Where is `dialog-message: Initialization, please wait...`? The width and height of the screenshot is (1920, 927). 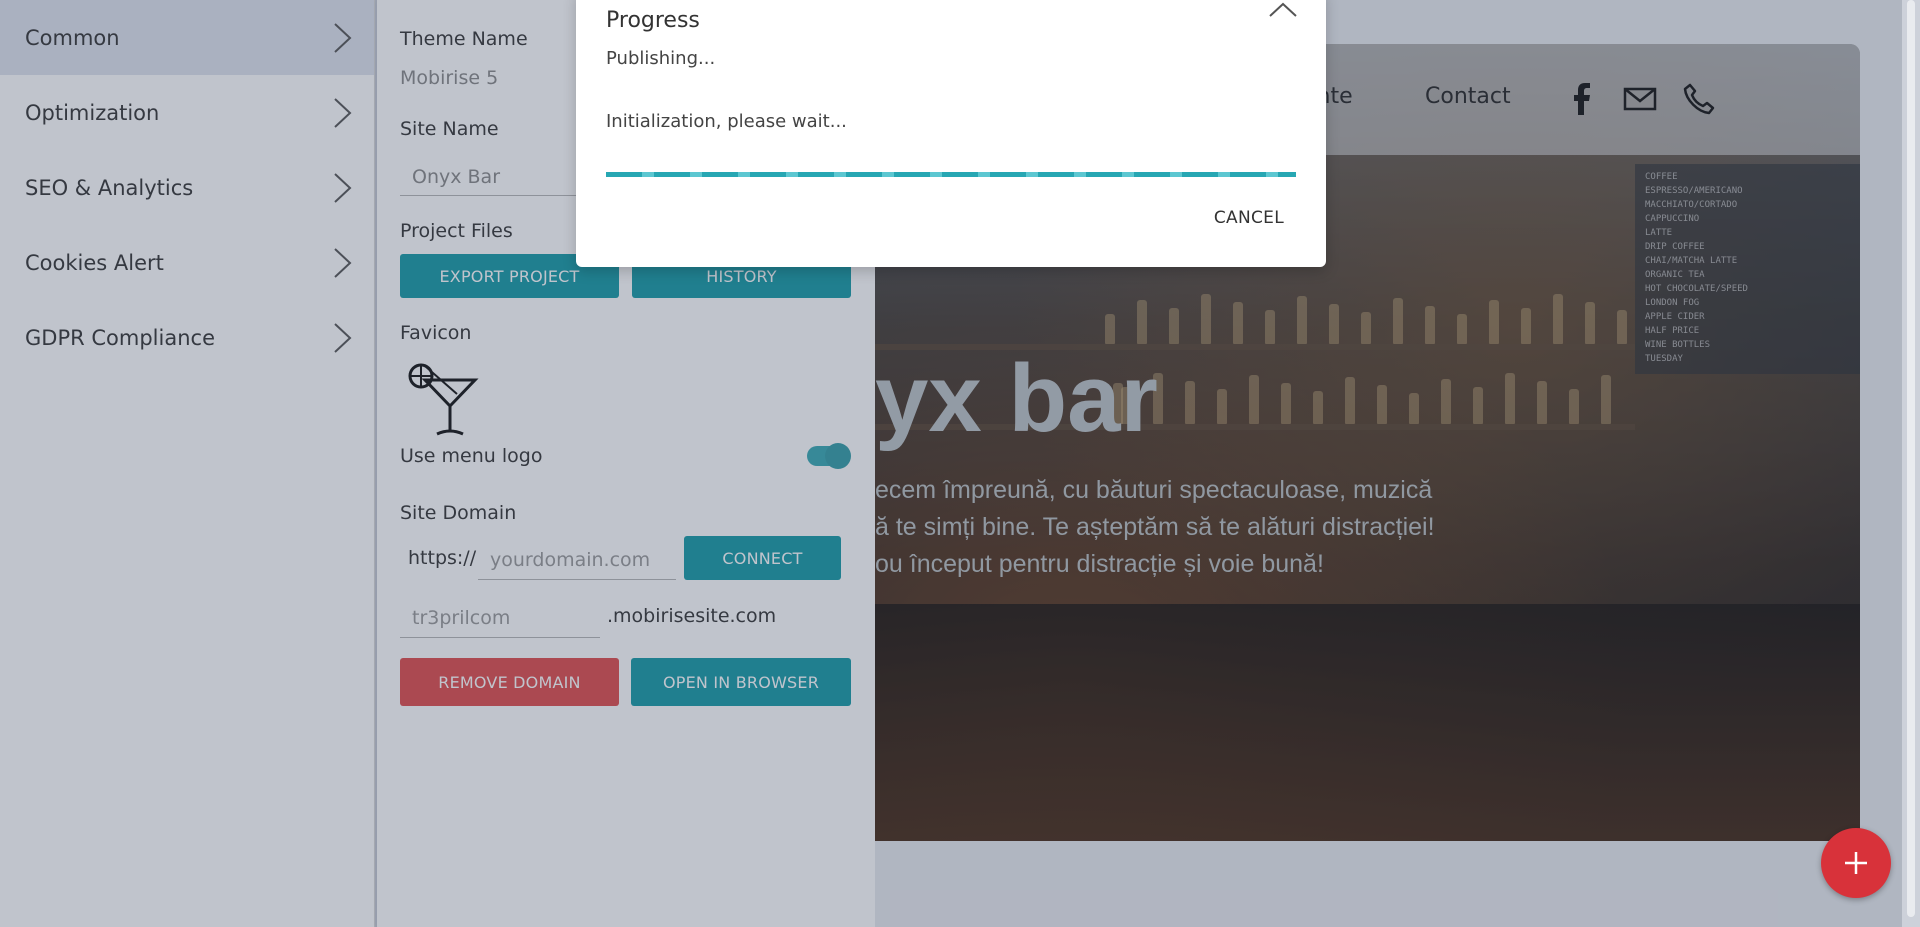 dialog-message: Initialization, please wait... is located at coordinates (726, 121).